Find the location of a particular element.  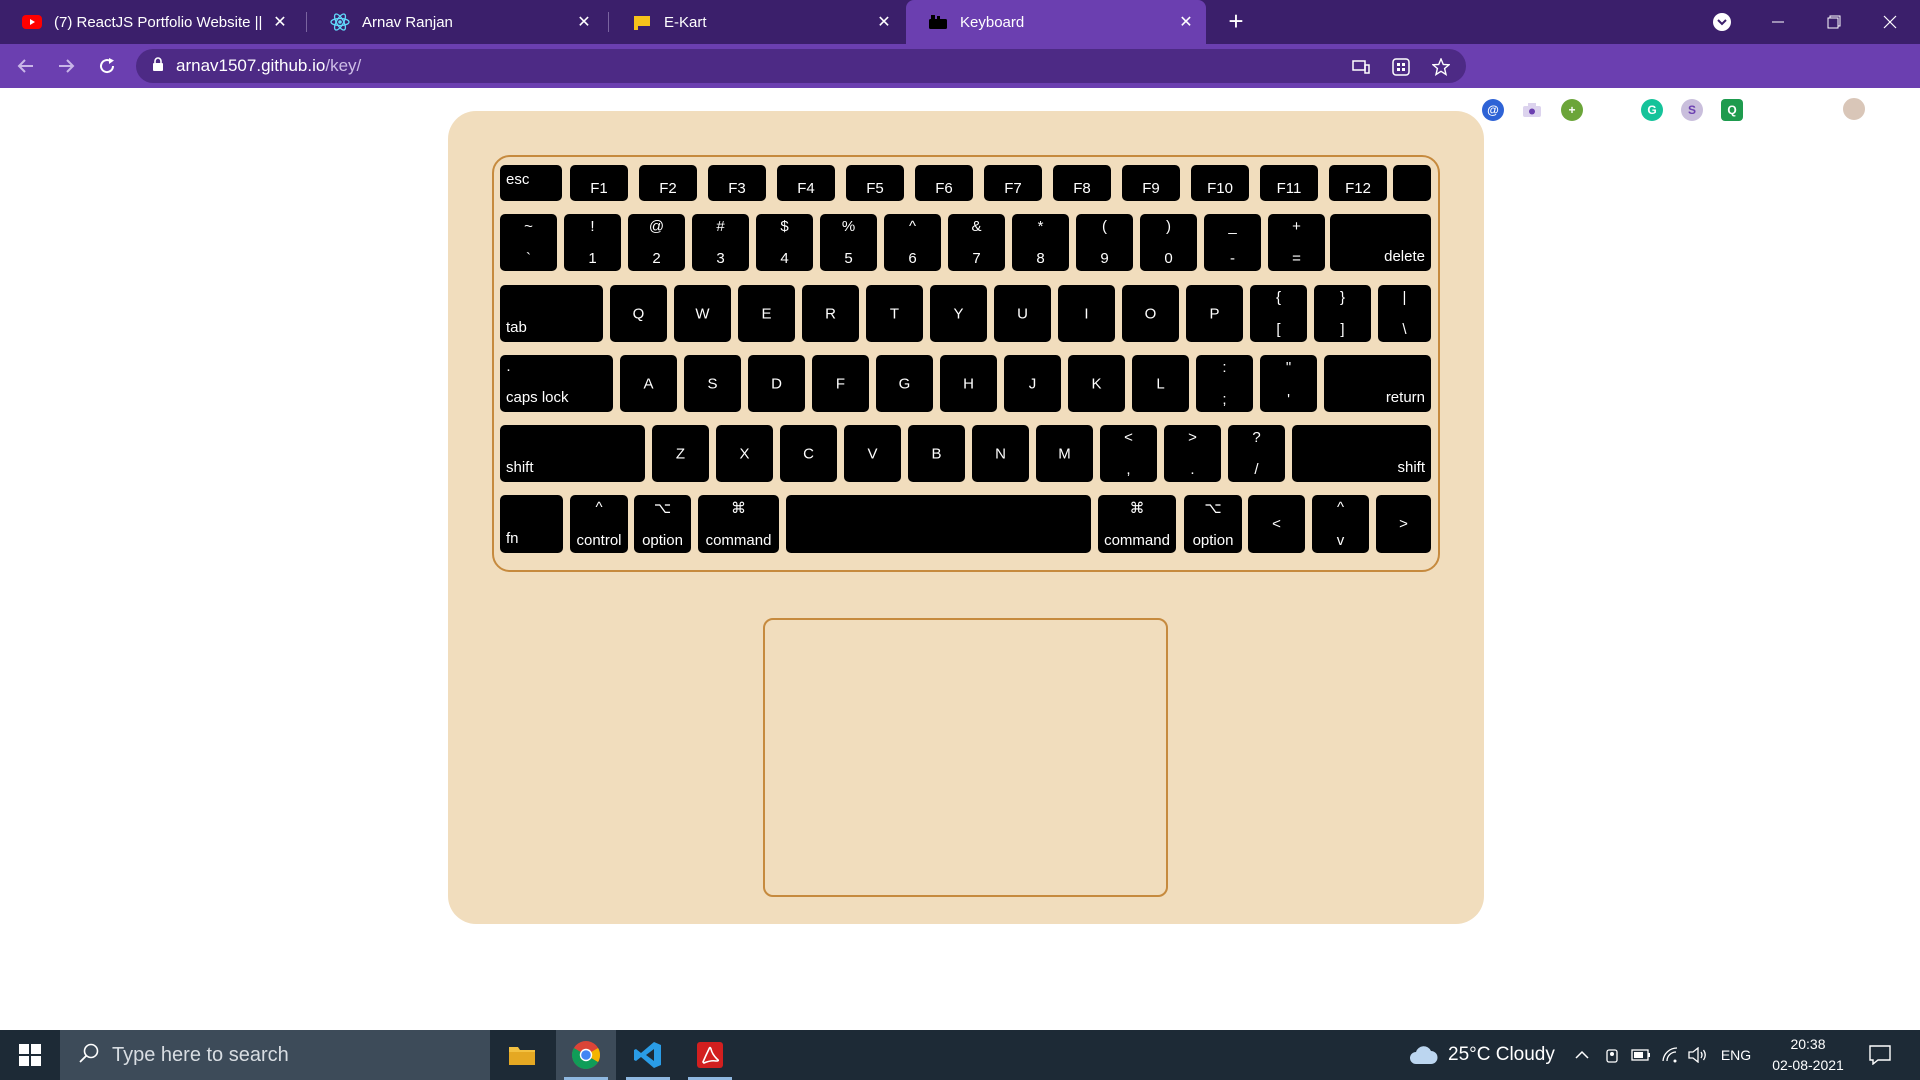

cast-icon is located at coordinates (1361, 67).